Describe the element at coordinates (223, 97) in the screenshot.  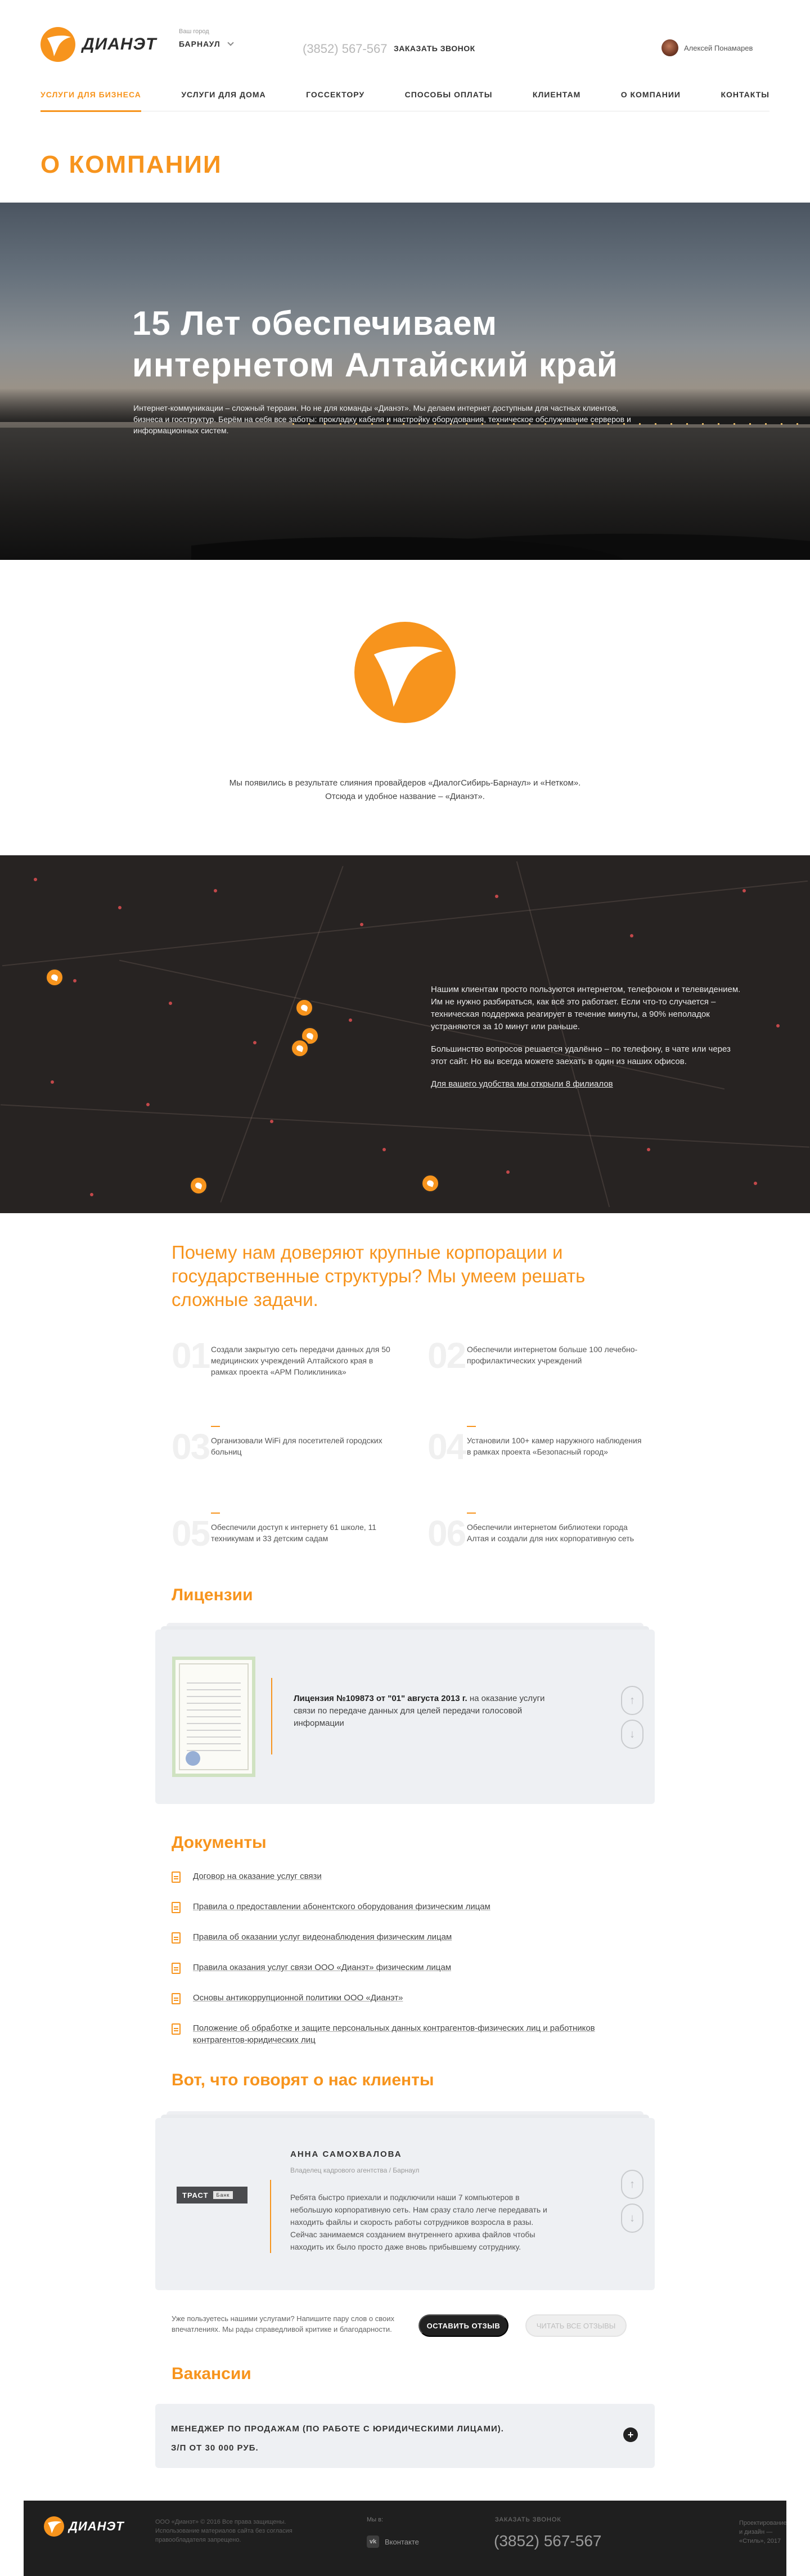
I see `nav-item-home: УСЛУГИ ДЛЯ ДОМА` at that location.